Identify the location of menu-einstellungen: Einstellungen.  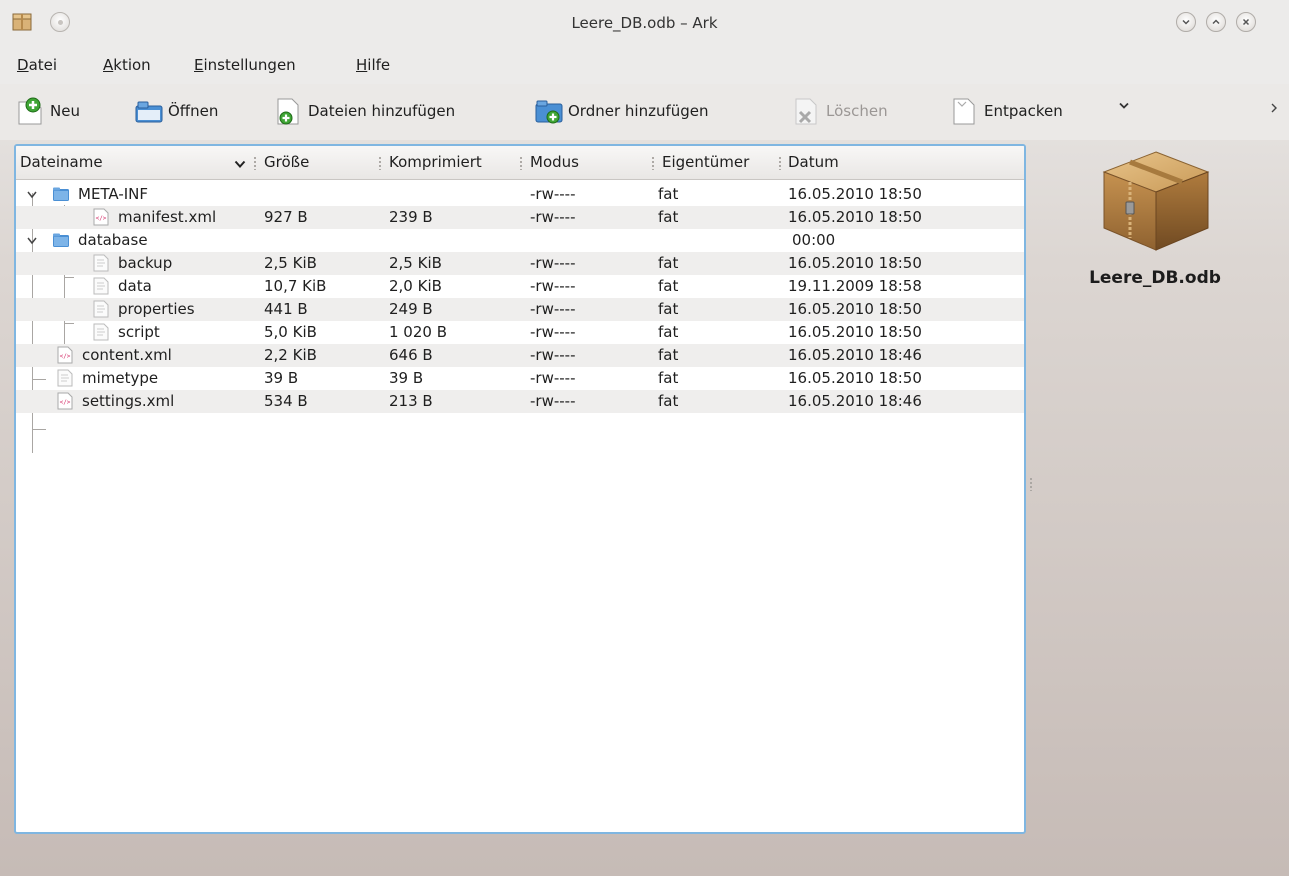
(245, 65).